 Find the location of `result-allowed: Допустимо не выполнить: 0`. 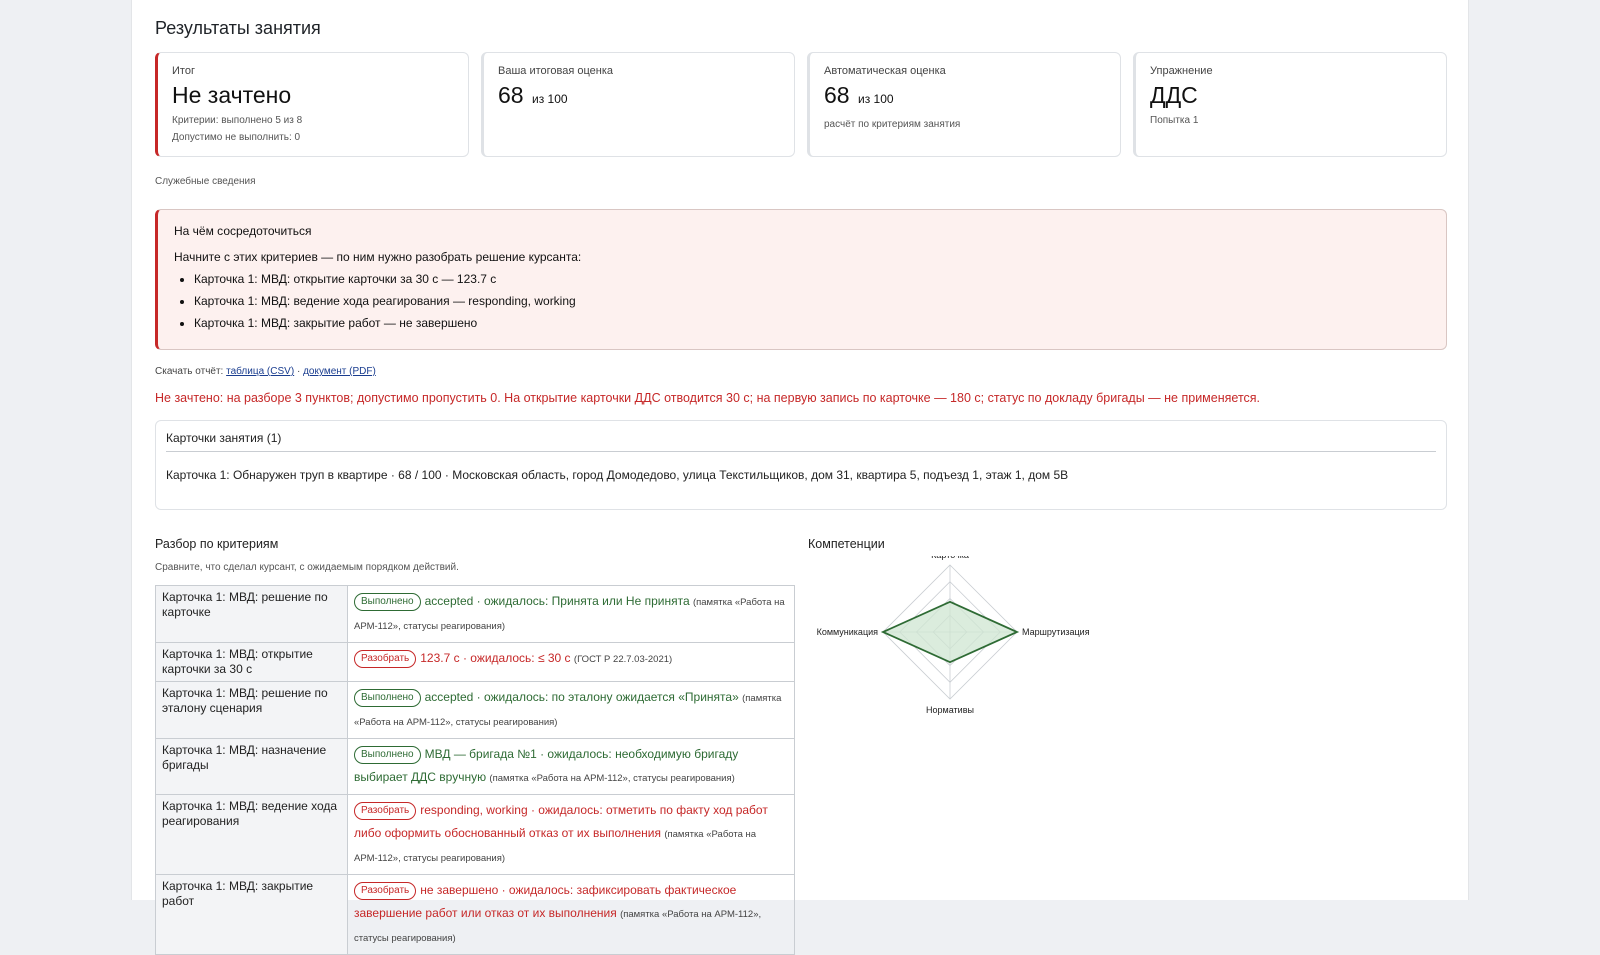

result-allowed: Допустимо не выполнить: 0 is located at coordinates (236, 137).